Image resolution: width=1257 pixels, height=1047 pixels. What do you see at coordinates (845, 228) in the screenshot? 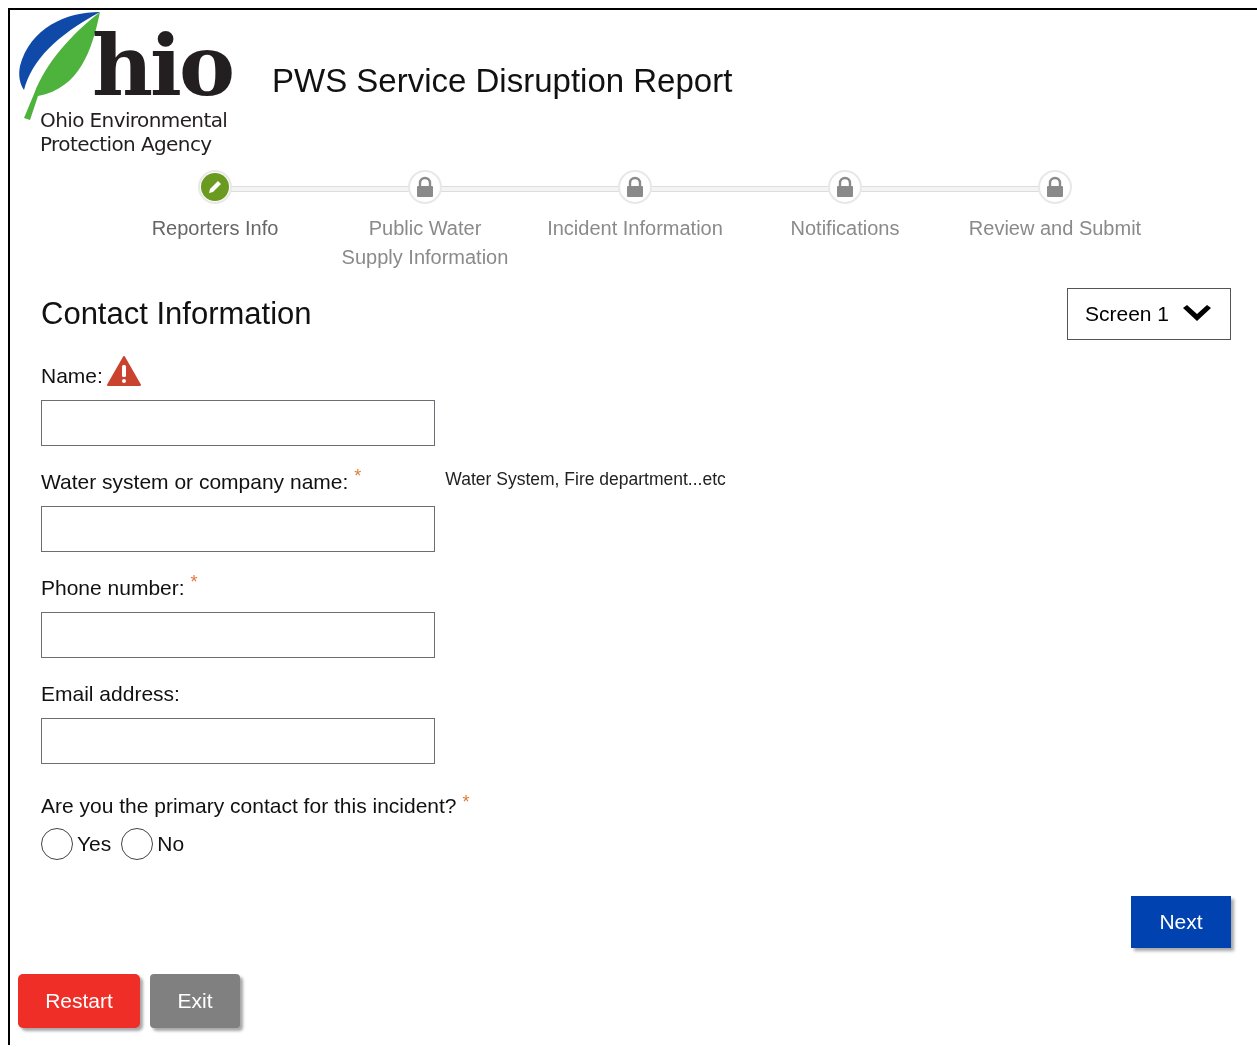
I see `step-label: Notifications` at bounding box center [845, 228].